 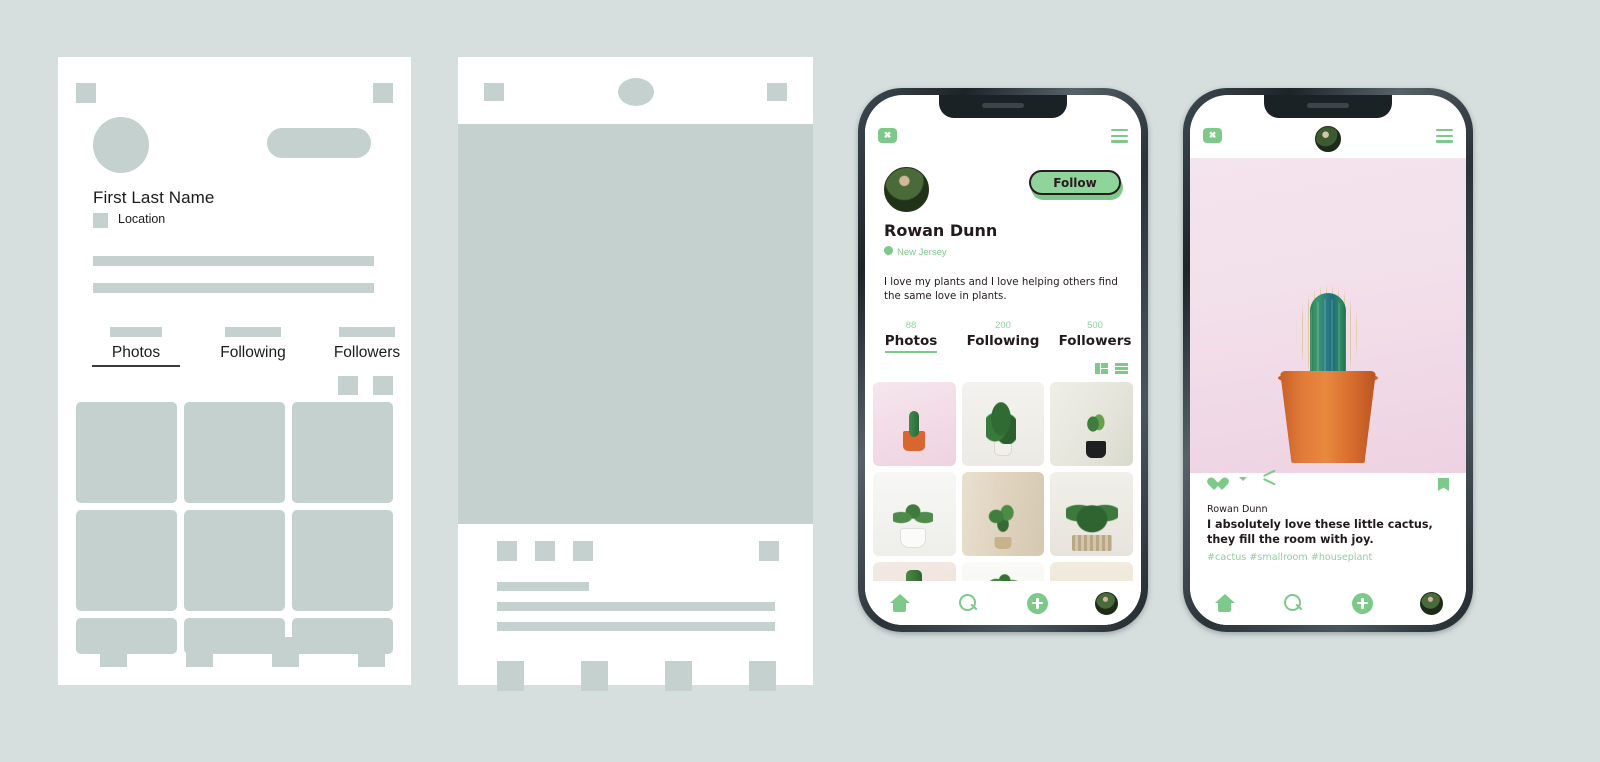 What do you see at coordinates (319, 143) in the screenshot?
I see `button-placeholder` at bounding box center [319, 143].